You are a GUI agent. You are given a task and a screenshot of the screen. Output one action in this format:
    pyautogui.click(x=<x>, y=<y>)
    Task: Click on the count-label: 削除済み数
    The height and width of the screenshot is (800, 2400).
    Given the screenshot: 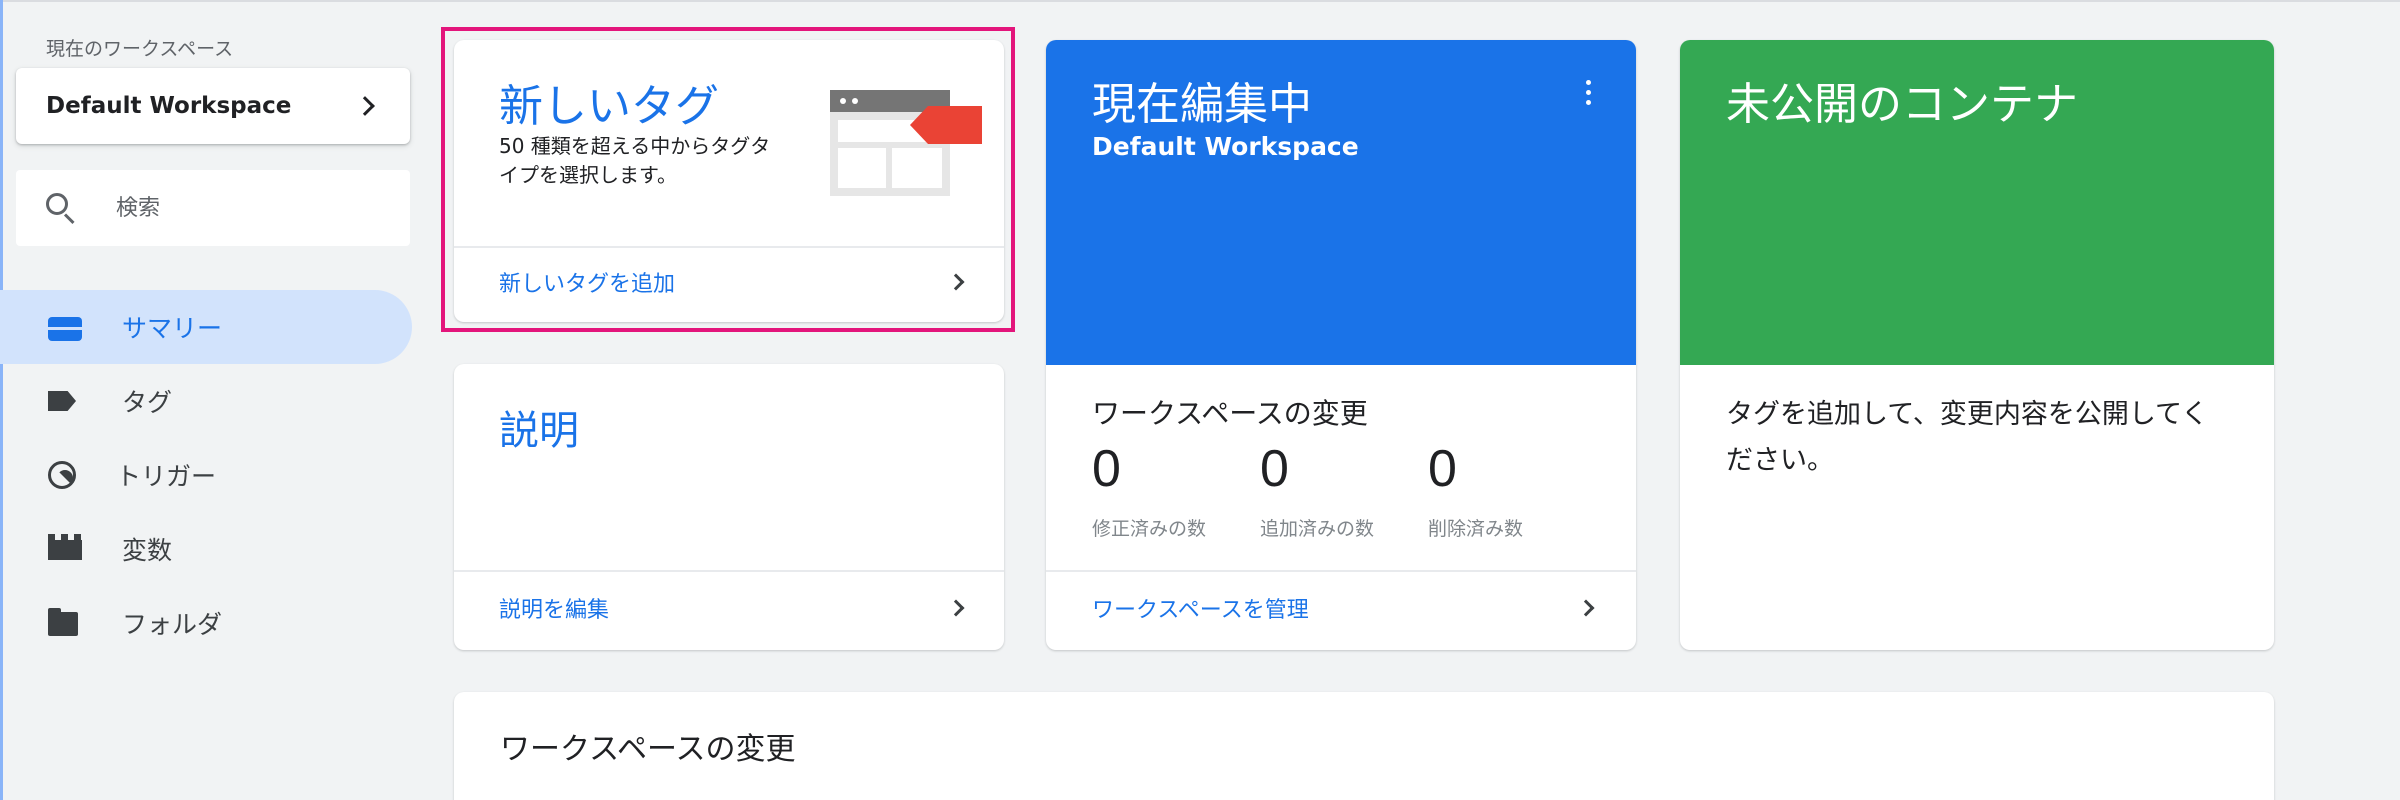 What is the action you would take?
    pyautogui.click(x=1476, y=529)
    